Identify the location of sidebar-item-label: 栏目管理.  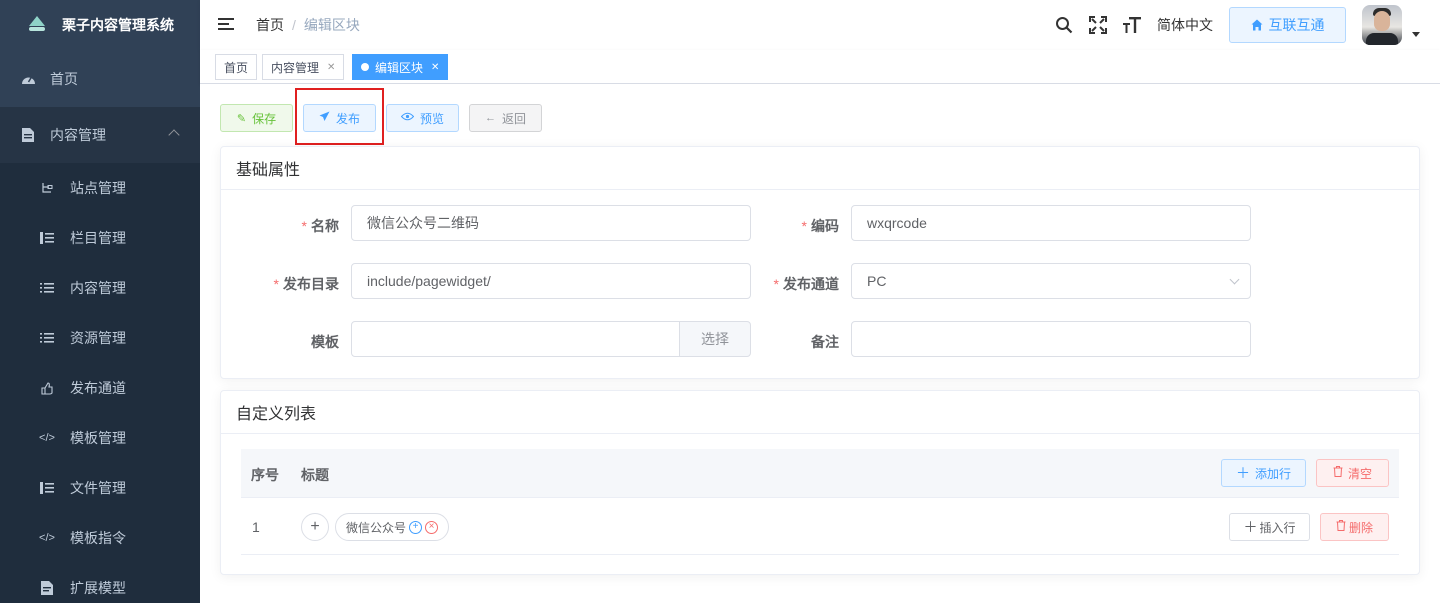
(98, 238).